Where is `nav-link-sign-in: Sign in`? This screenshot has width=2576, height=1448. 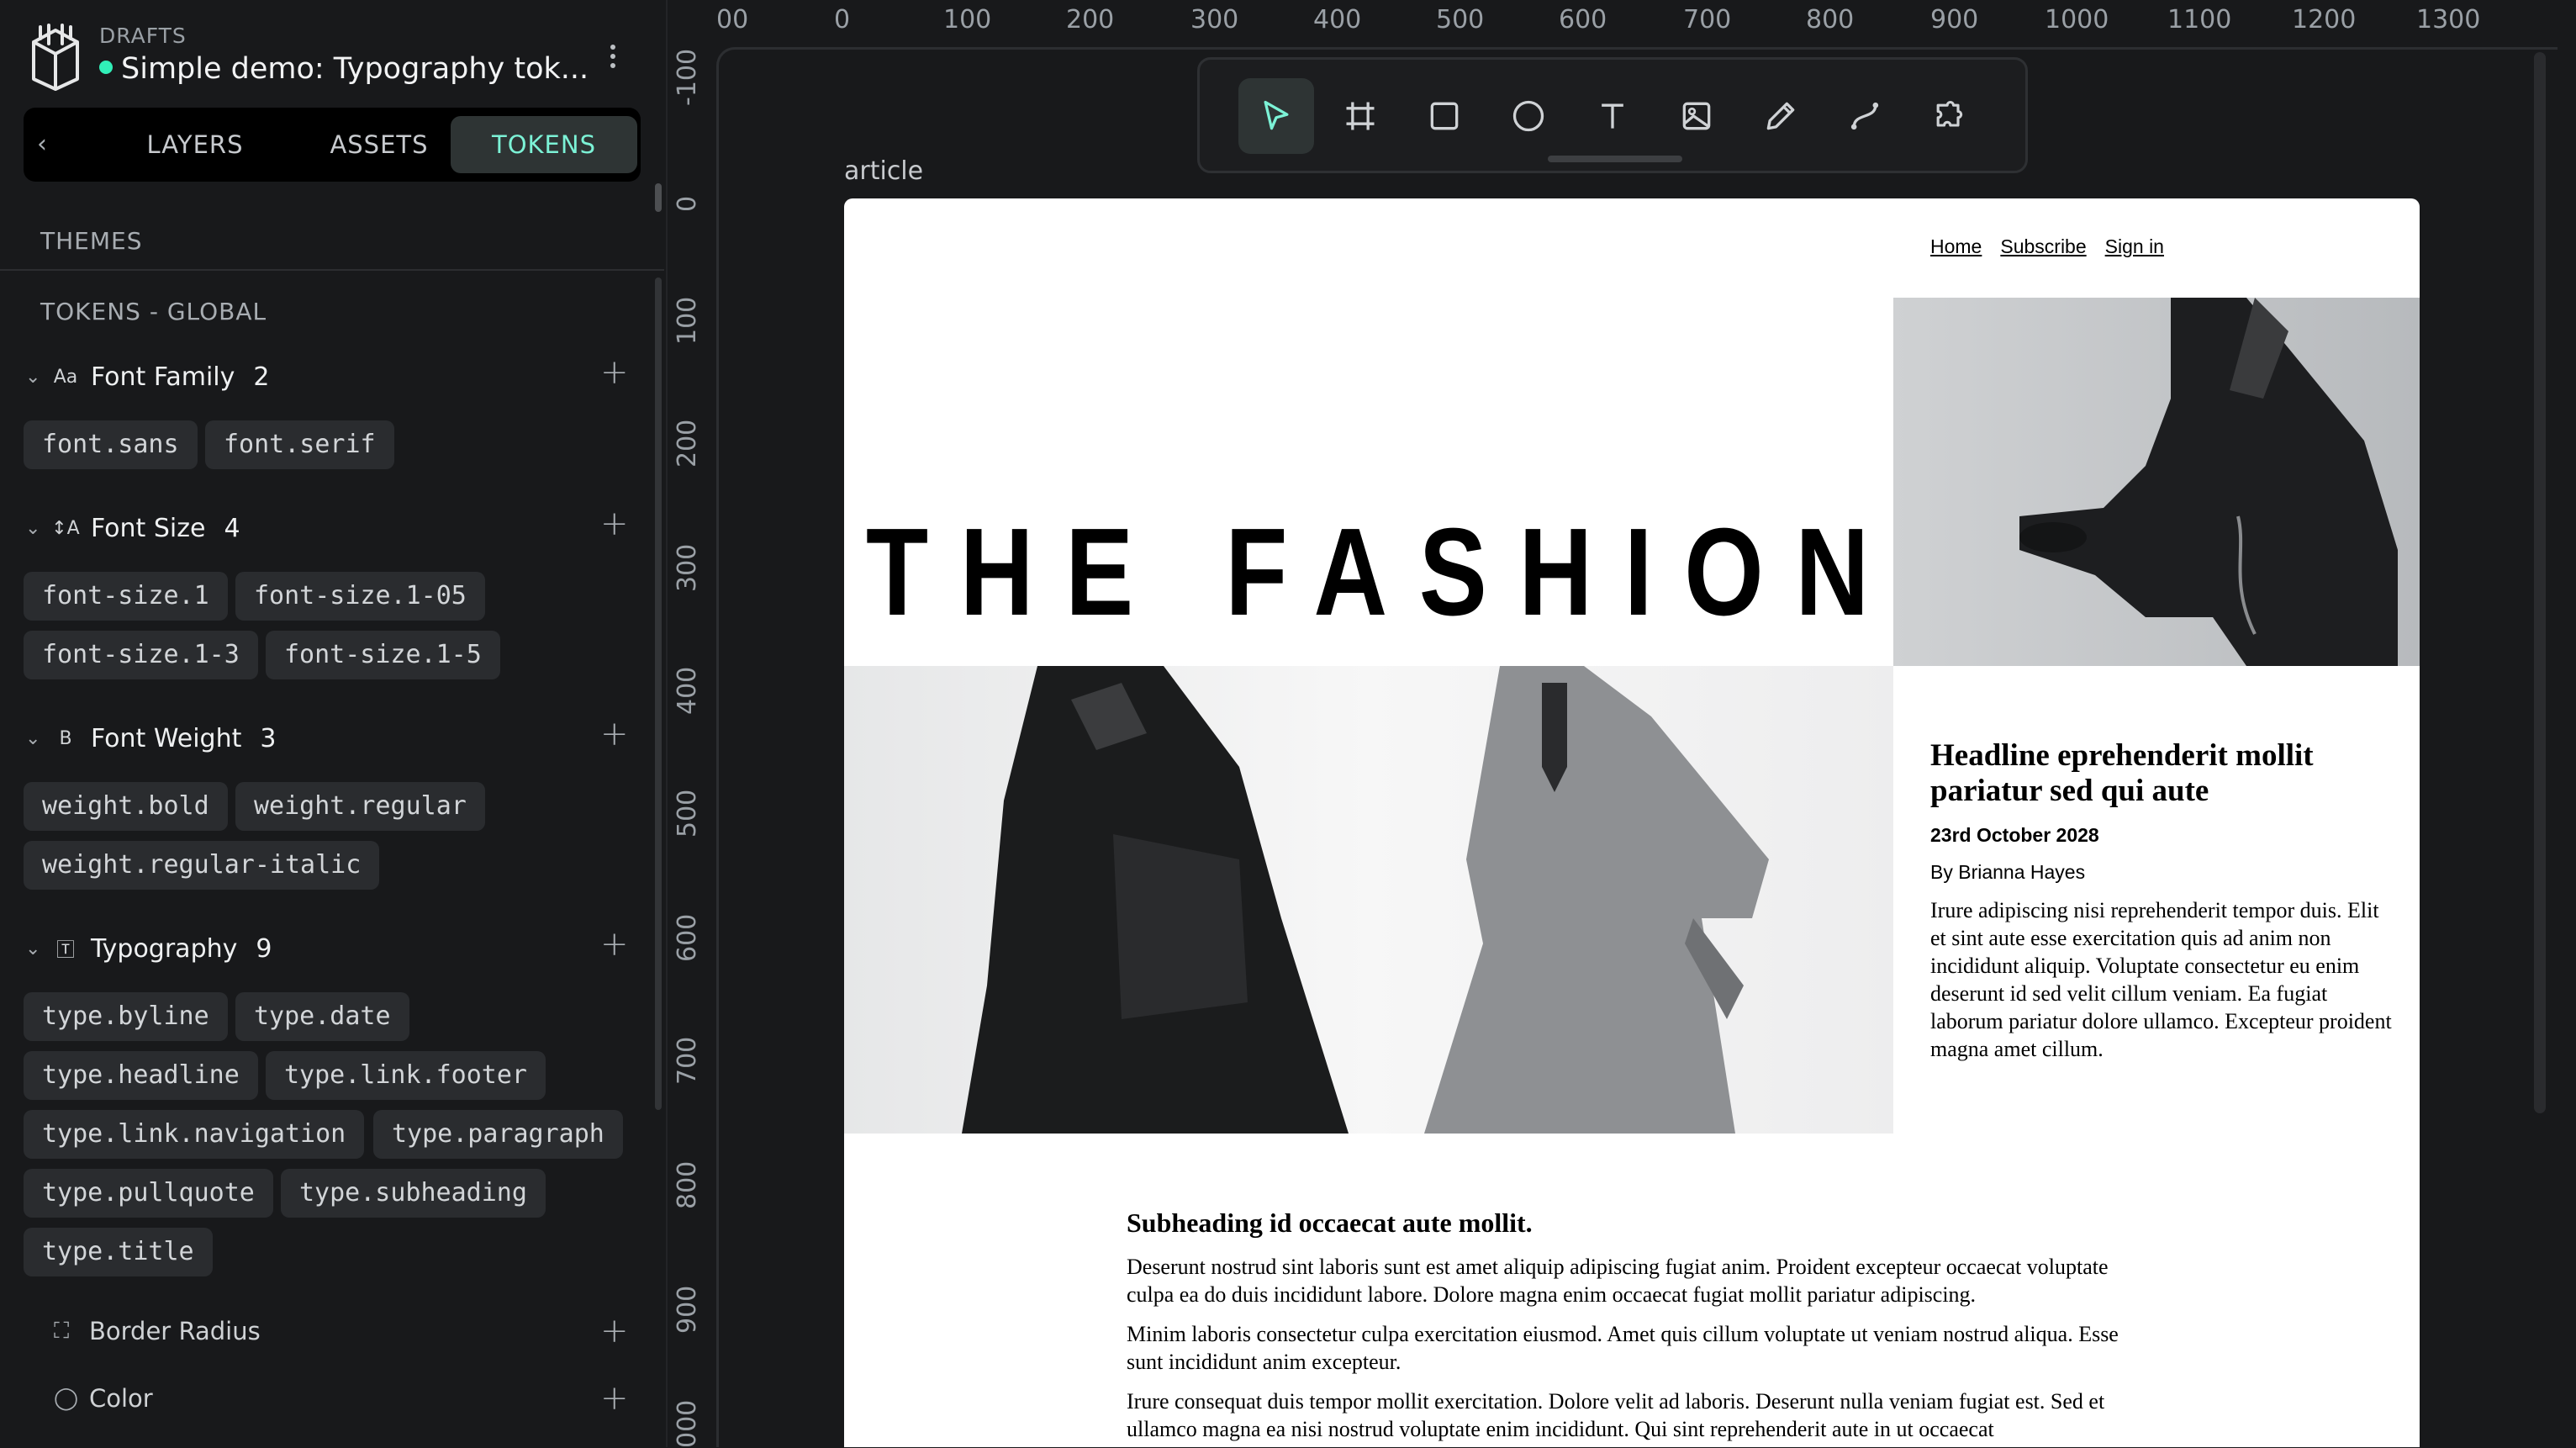 nav-link-sign-in: Sign in is located at coordinates (2134, 246).